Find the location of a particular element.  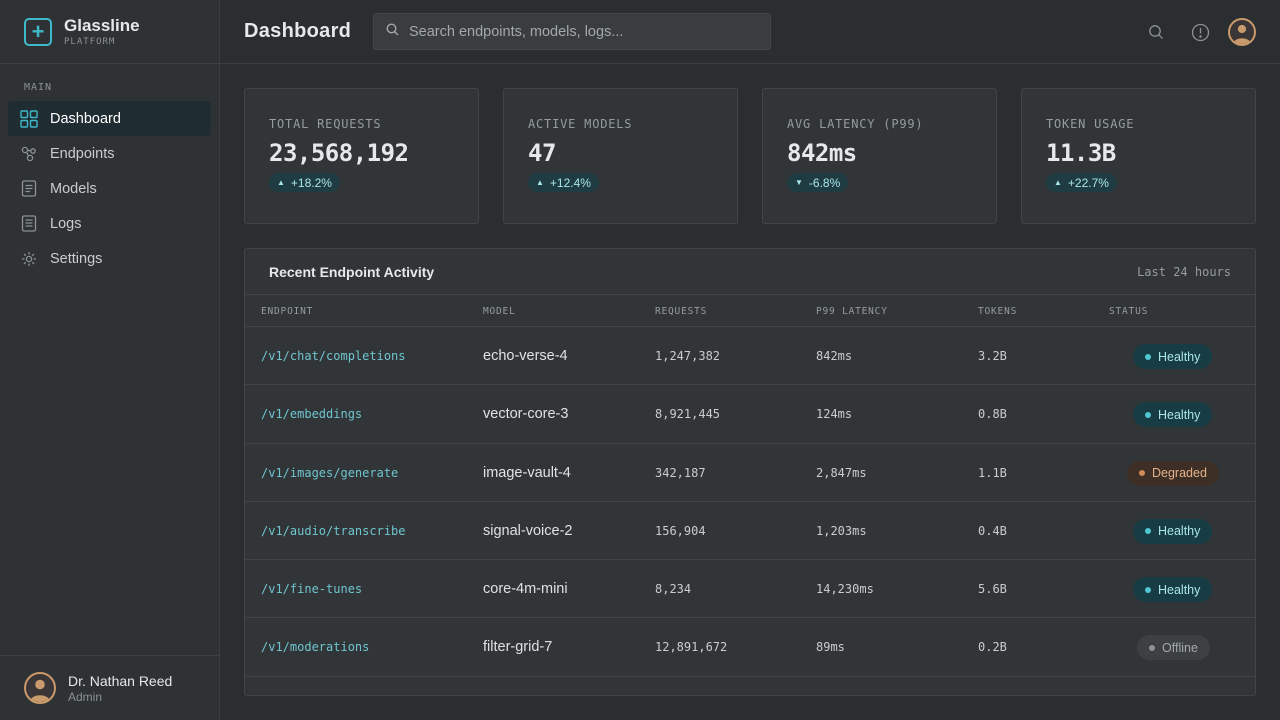

sidebar-item-dashboard: Dashboard is located at coordinates (109, 118).